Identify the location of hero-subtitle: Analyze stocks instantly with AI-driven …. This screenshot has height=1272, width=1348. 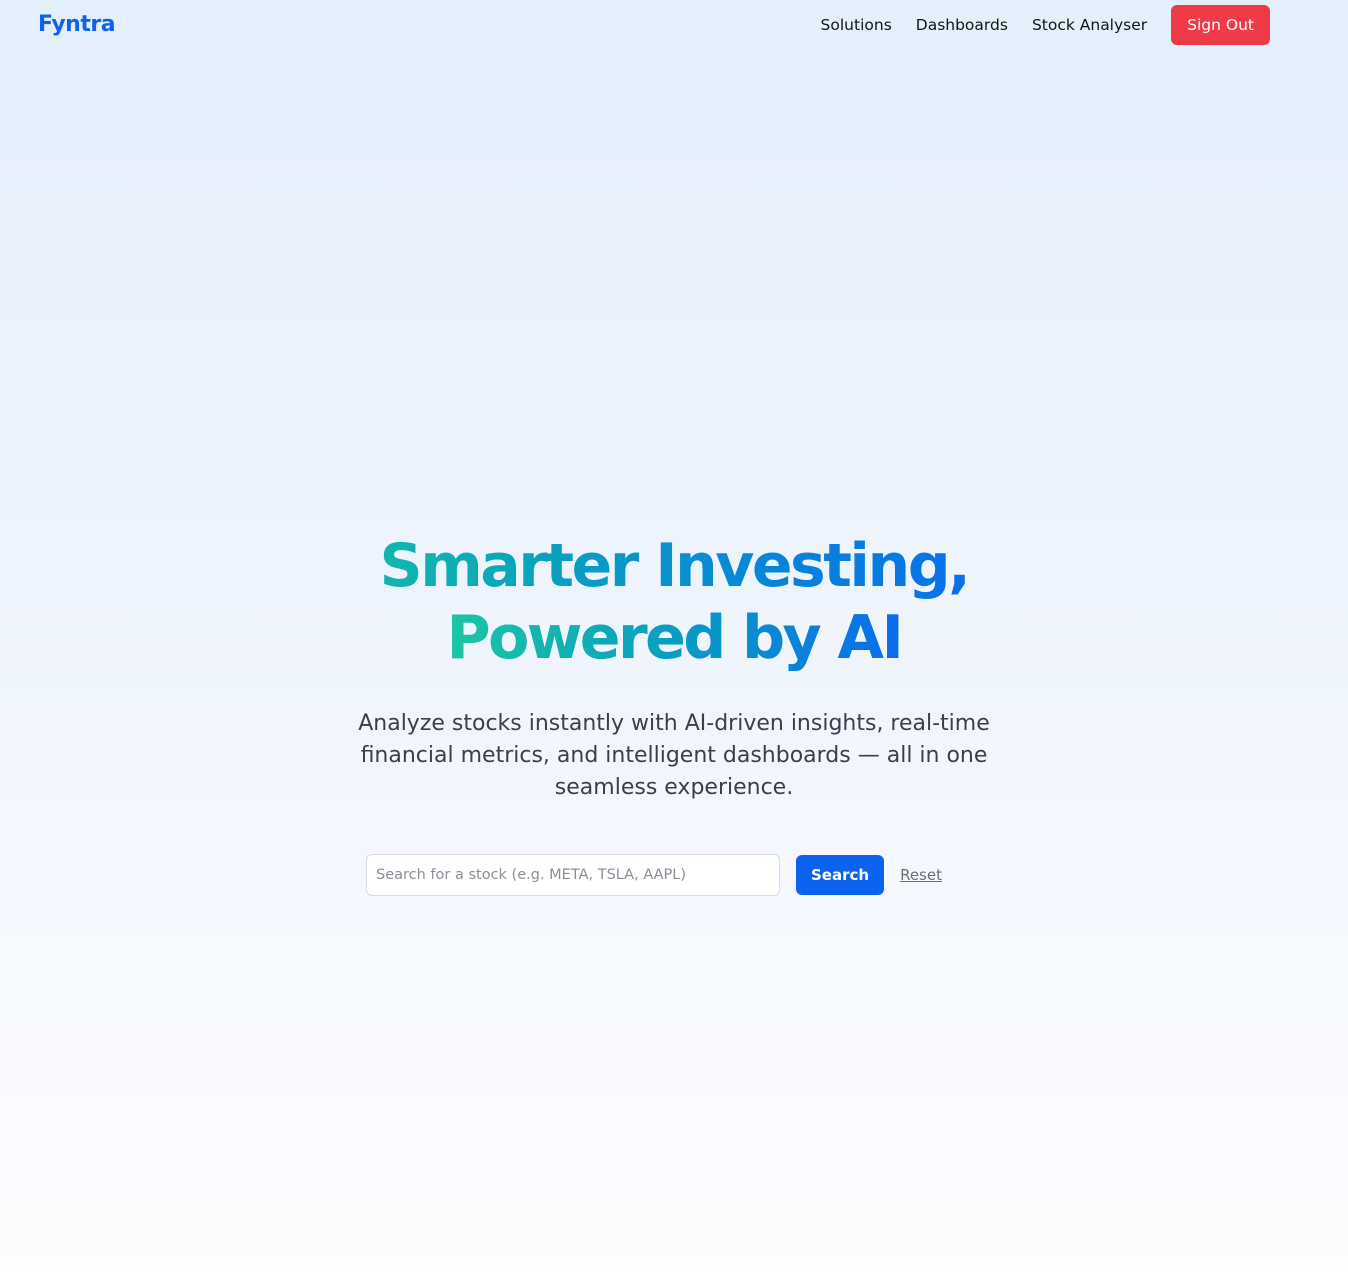
(674, 755).